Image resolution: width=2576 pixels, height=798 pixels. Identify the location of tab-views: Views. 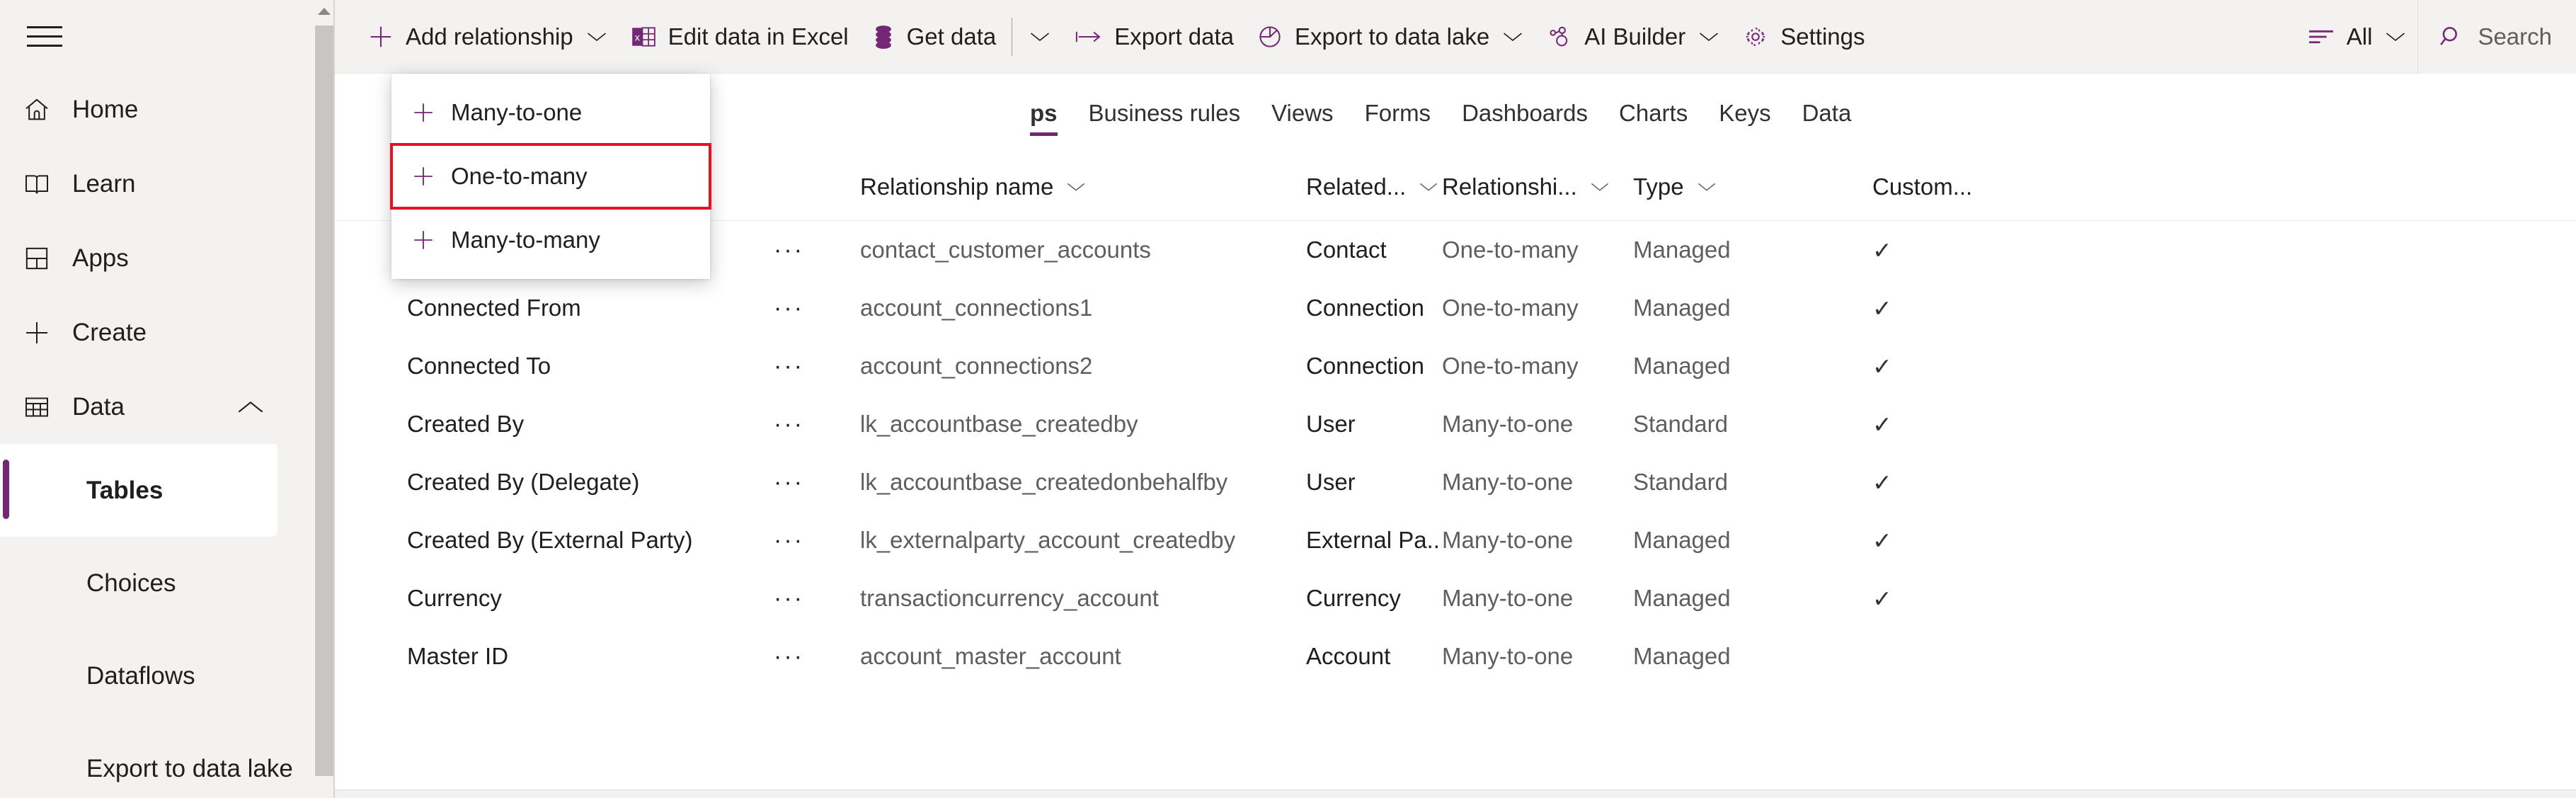
(1302, 113).